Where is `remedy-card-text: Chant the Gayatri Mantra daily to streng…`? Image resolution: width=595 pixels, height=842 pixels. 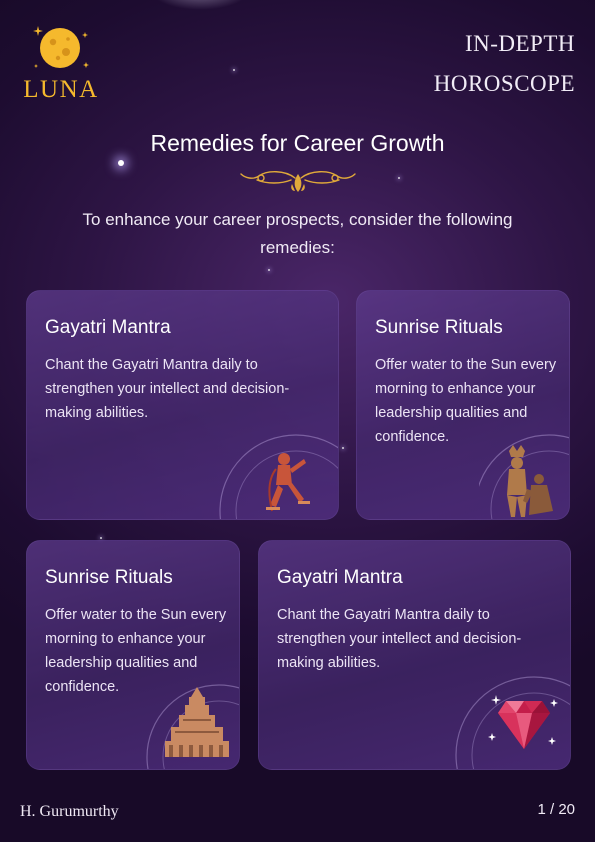 remedy-card-text: Chant the Gayatri Mantra daily to streng… is located at coordinates (167, 389).